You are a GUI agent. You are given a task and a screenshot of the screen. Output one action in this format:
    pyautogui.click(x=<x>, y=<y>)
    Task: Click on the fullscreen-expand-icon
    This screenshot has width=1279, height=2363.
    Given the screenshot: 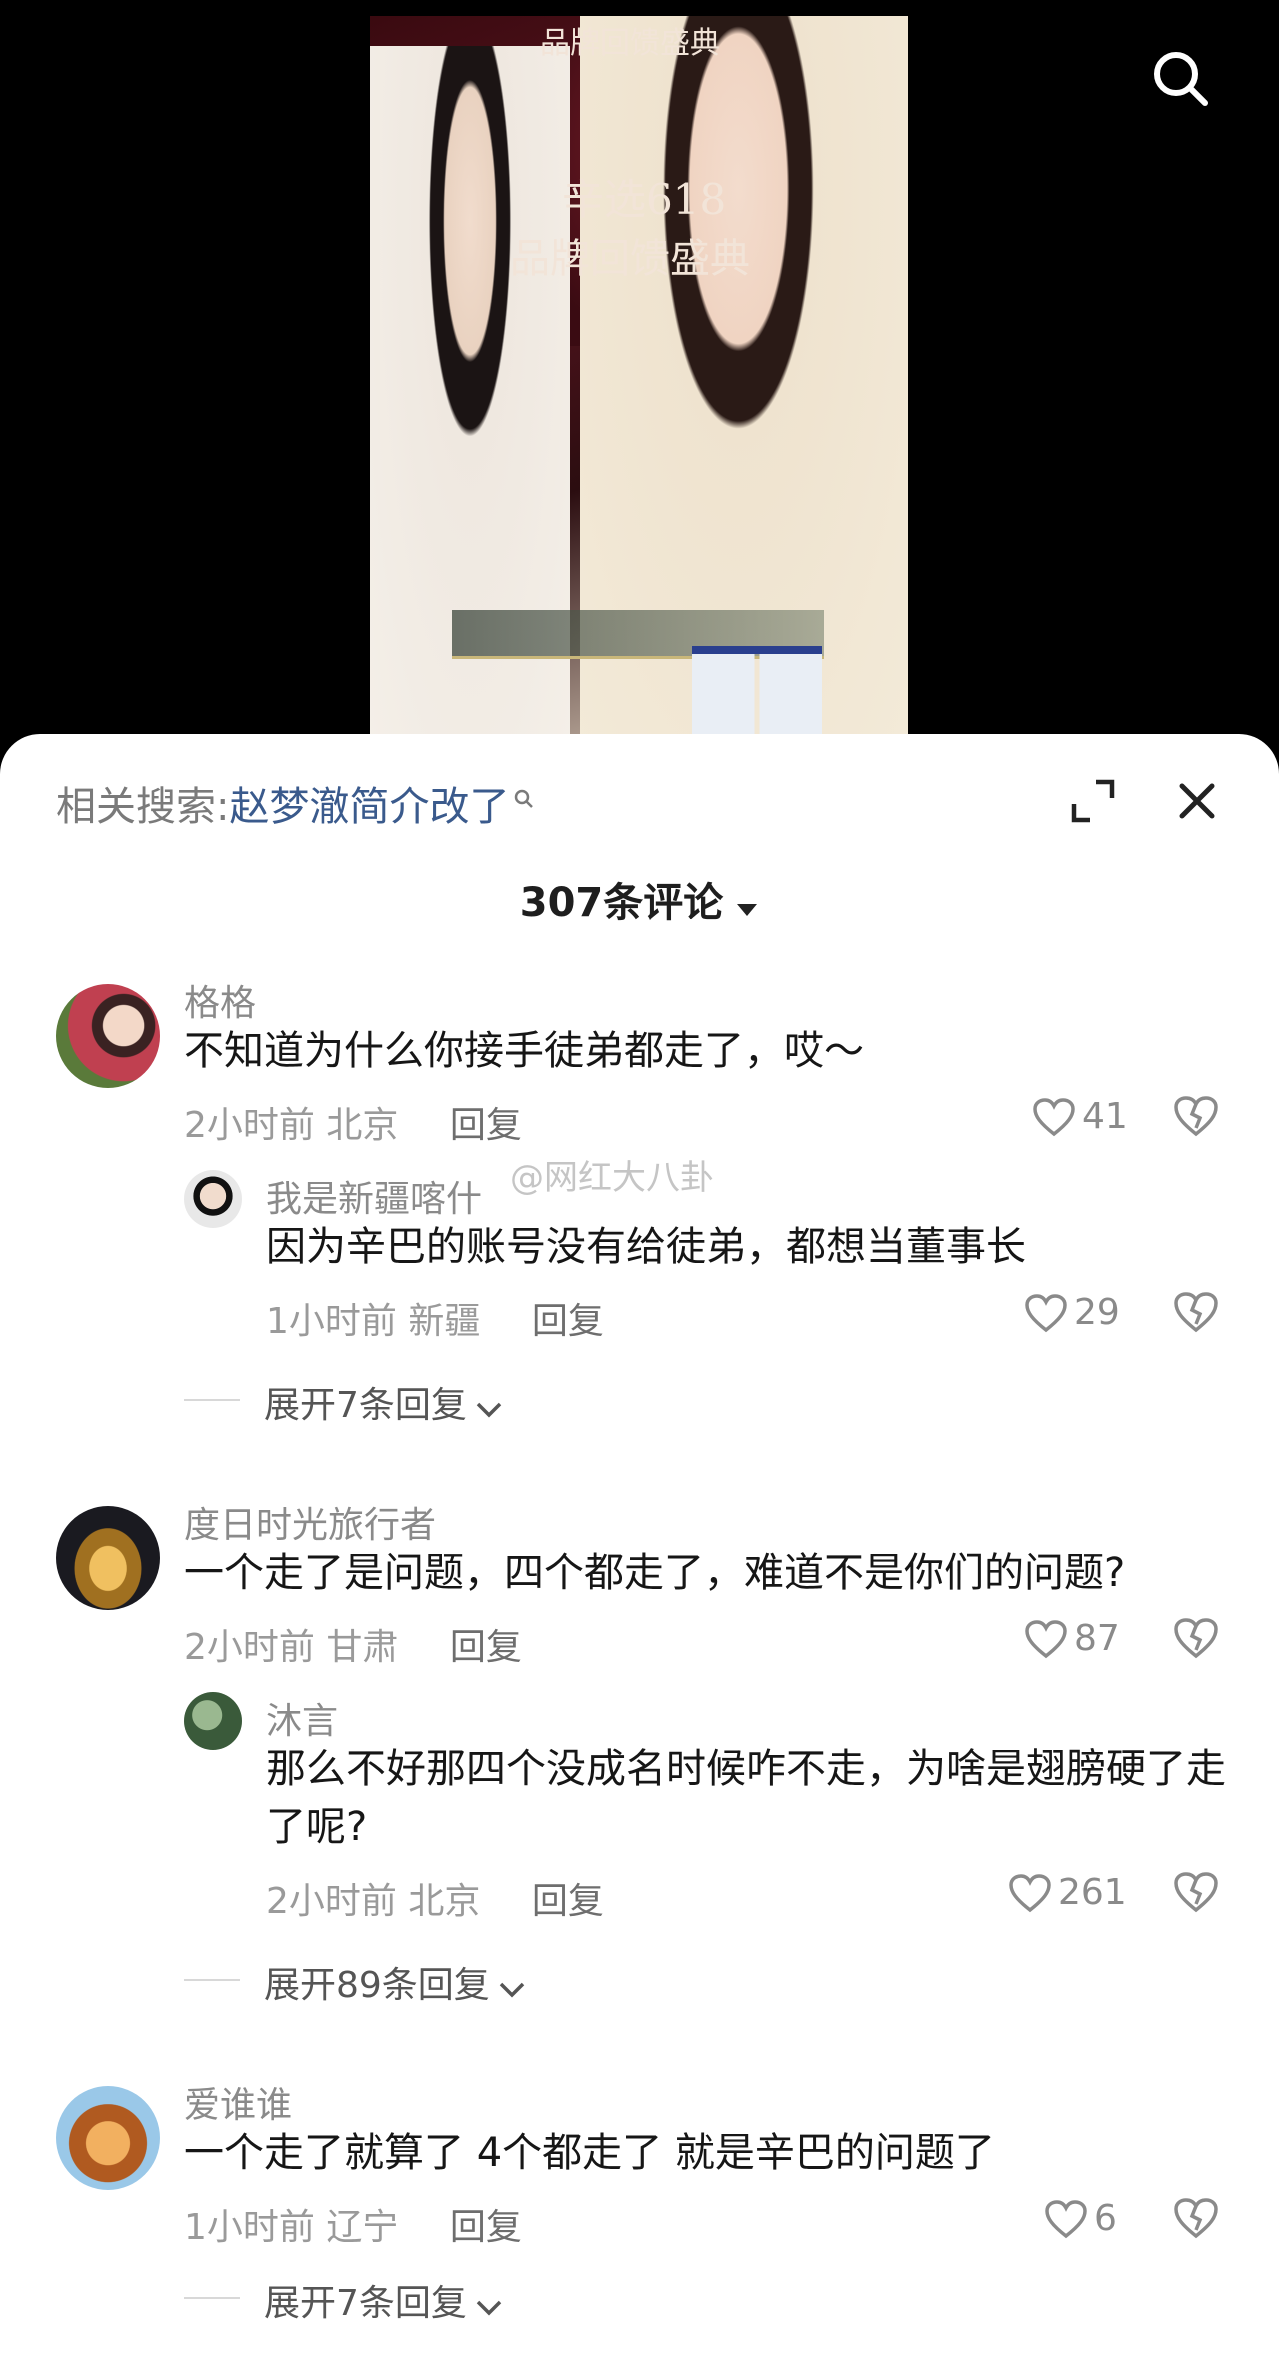 What is the action you would take?
    pyautogui.click(x=1093, y=801)
    